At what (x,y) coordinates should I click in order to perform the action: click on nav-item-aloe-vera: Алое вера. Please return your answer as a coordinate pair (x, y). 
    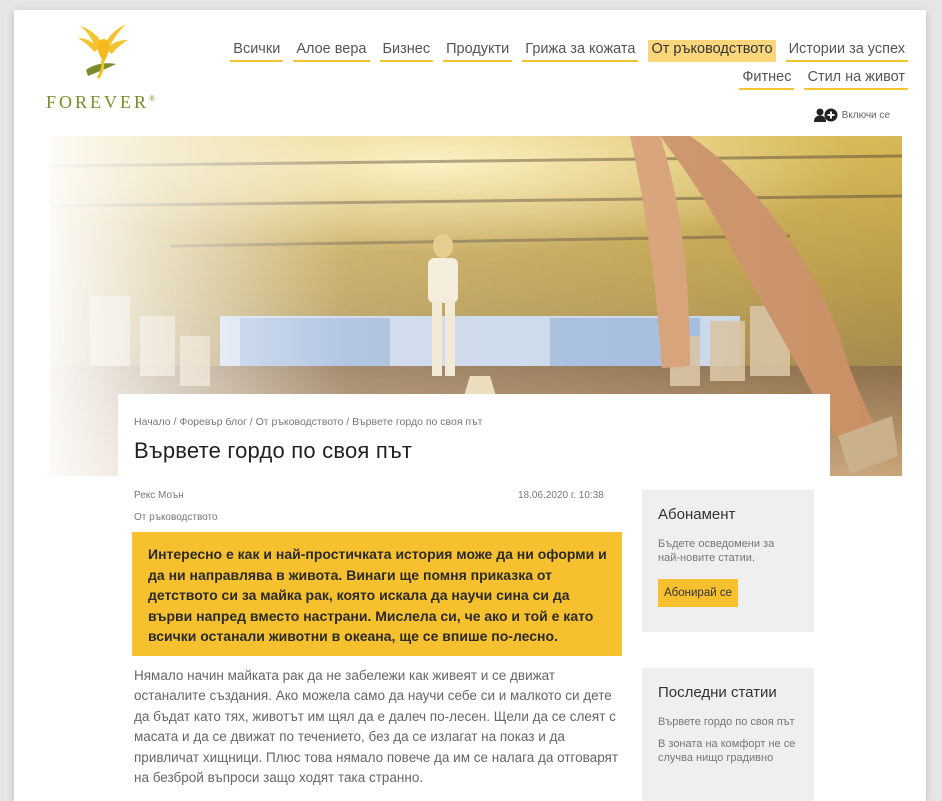
    Looking at the image, I should click on (331, 51).